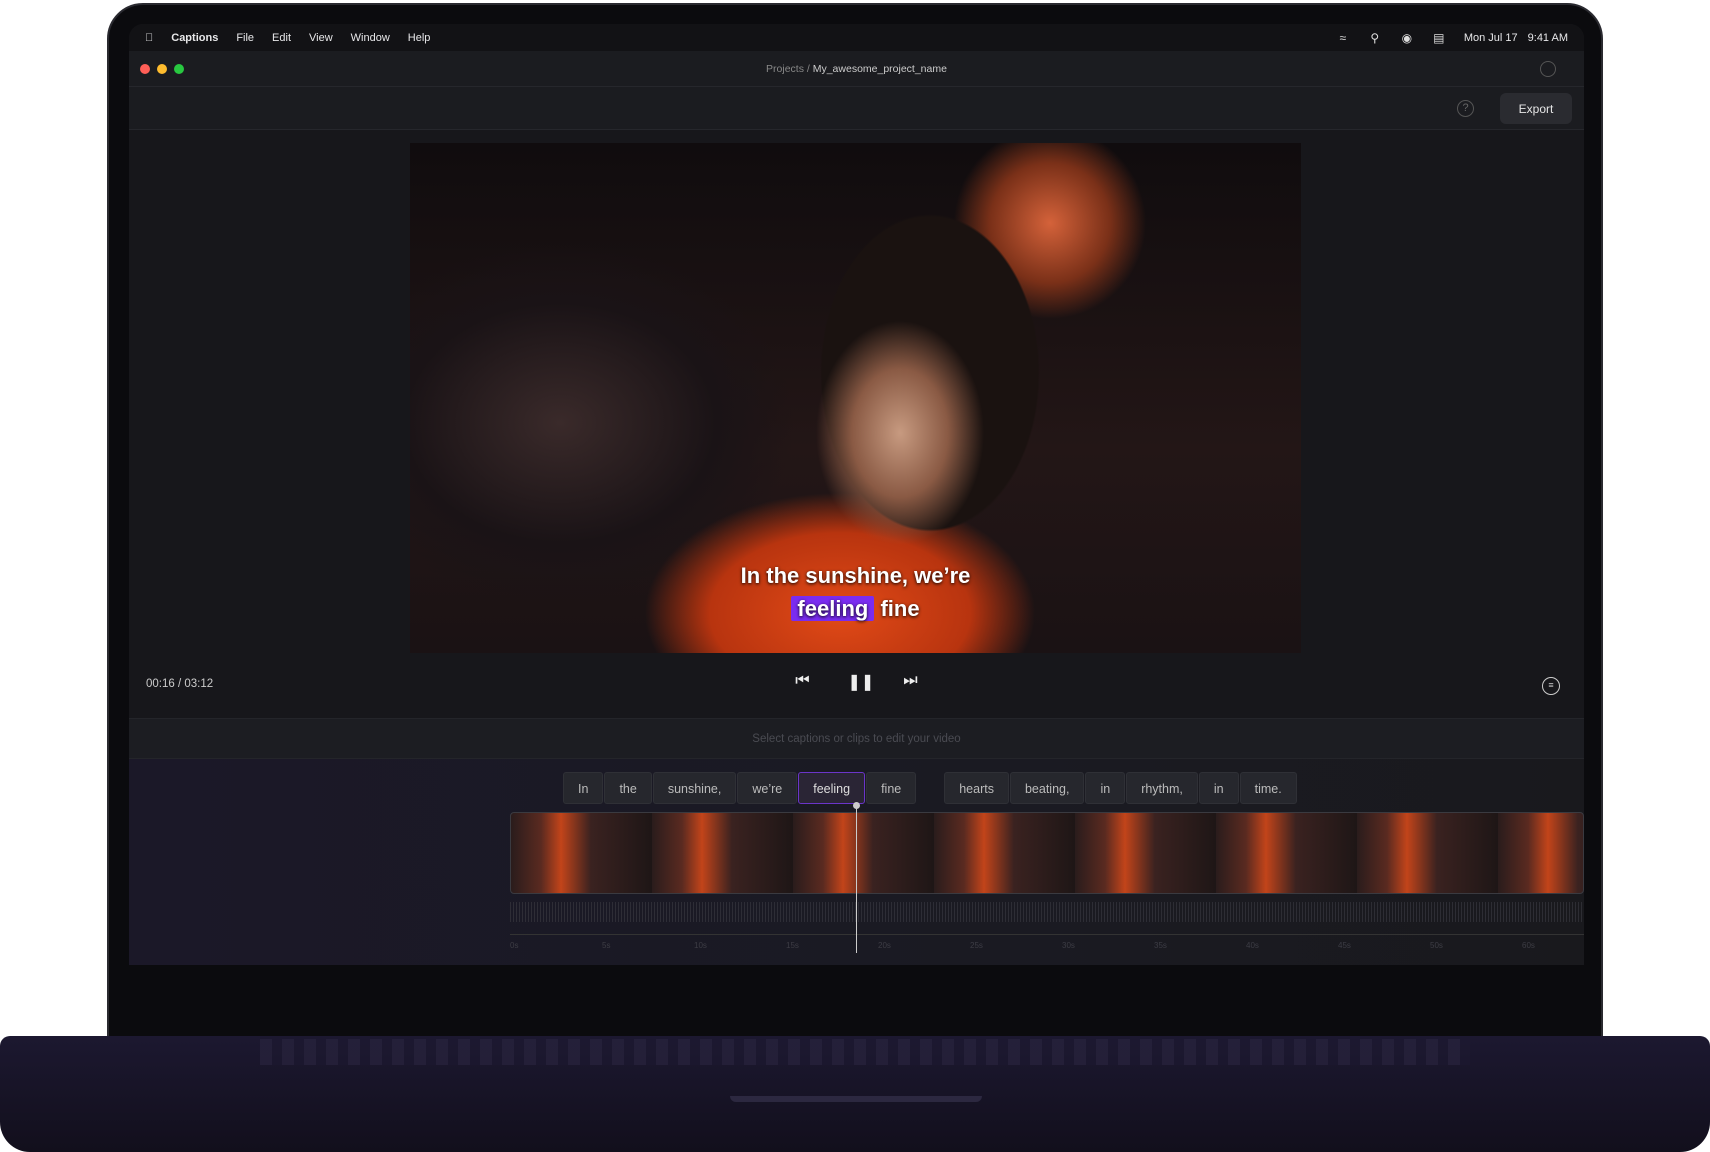  What do you see at coordinates (891, 788) in the screenshot?
I see `word-chip: fine` at bounding box center [891, 788].